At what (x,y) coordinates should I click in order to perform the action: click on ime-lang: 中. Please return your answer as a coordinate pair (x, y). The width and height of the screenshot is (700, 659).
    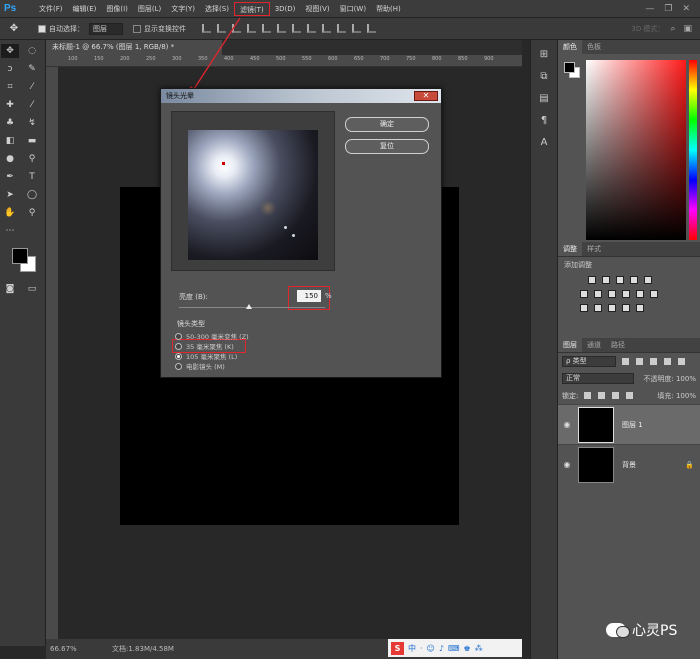
    Looking at the image, I should click on (412, 648).